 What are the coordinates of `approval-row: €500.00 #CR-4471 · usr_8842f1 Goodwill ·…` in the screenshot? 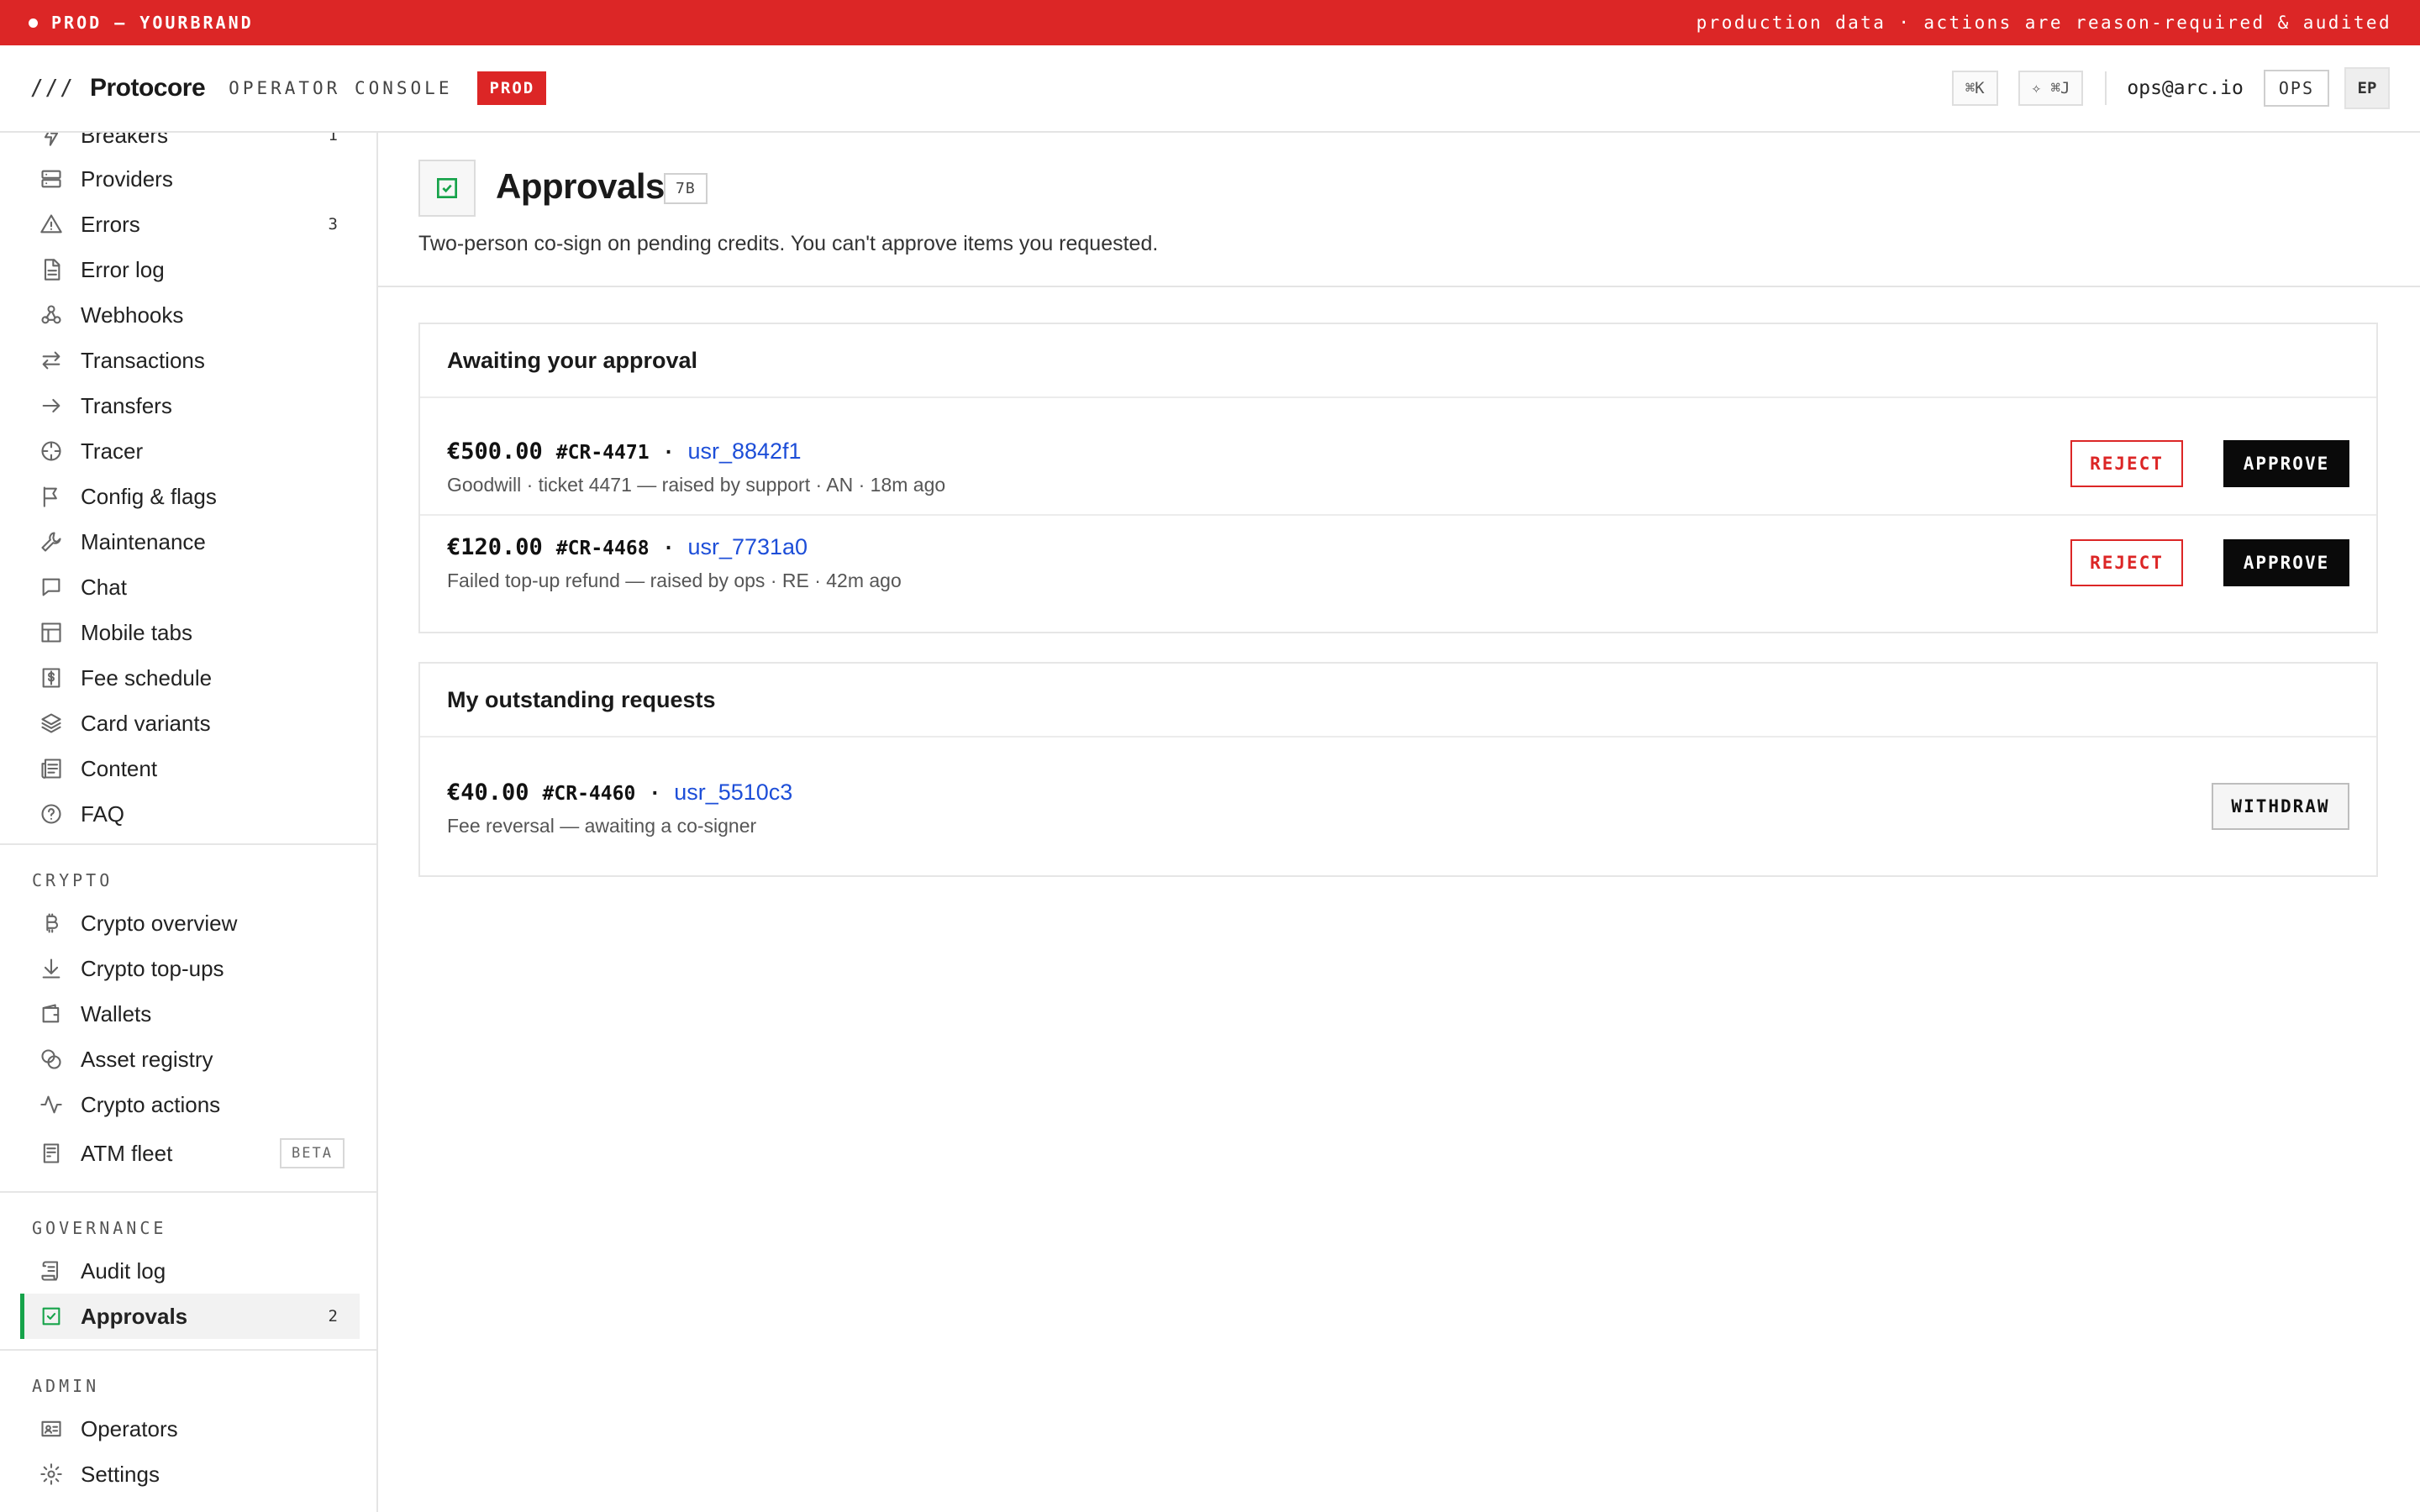 It's located at (1398, 467).